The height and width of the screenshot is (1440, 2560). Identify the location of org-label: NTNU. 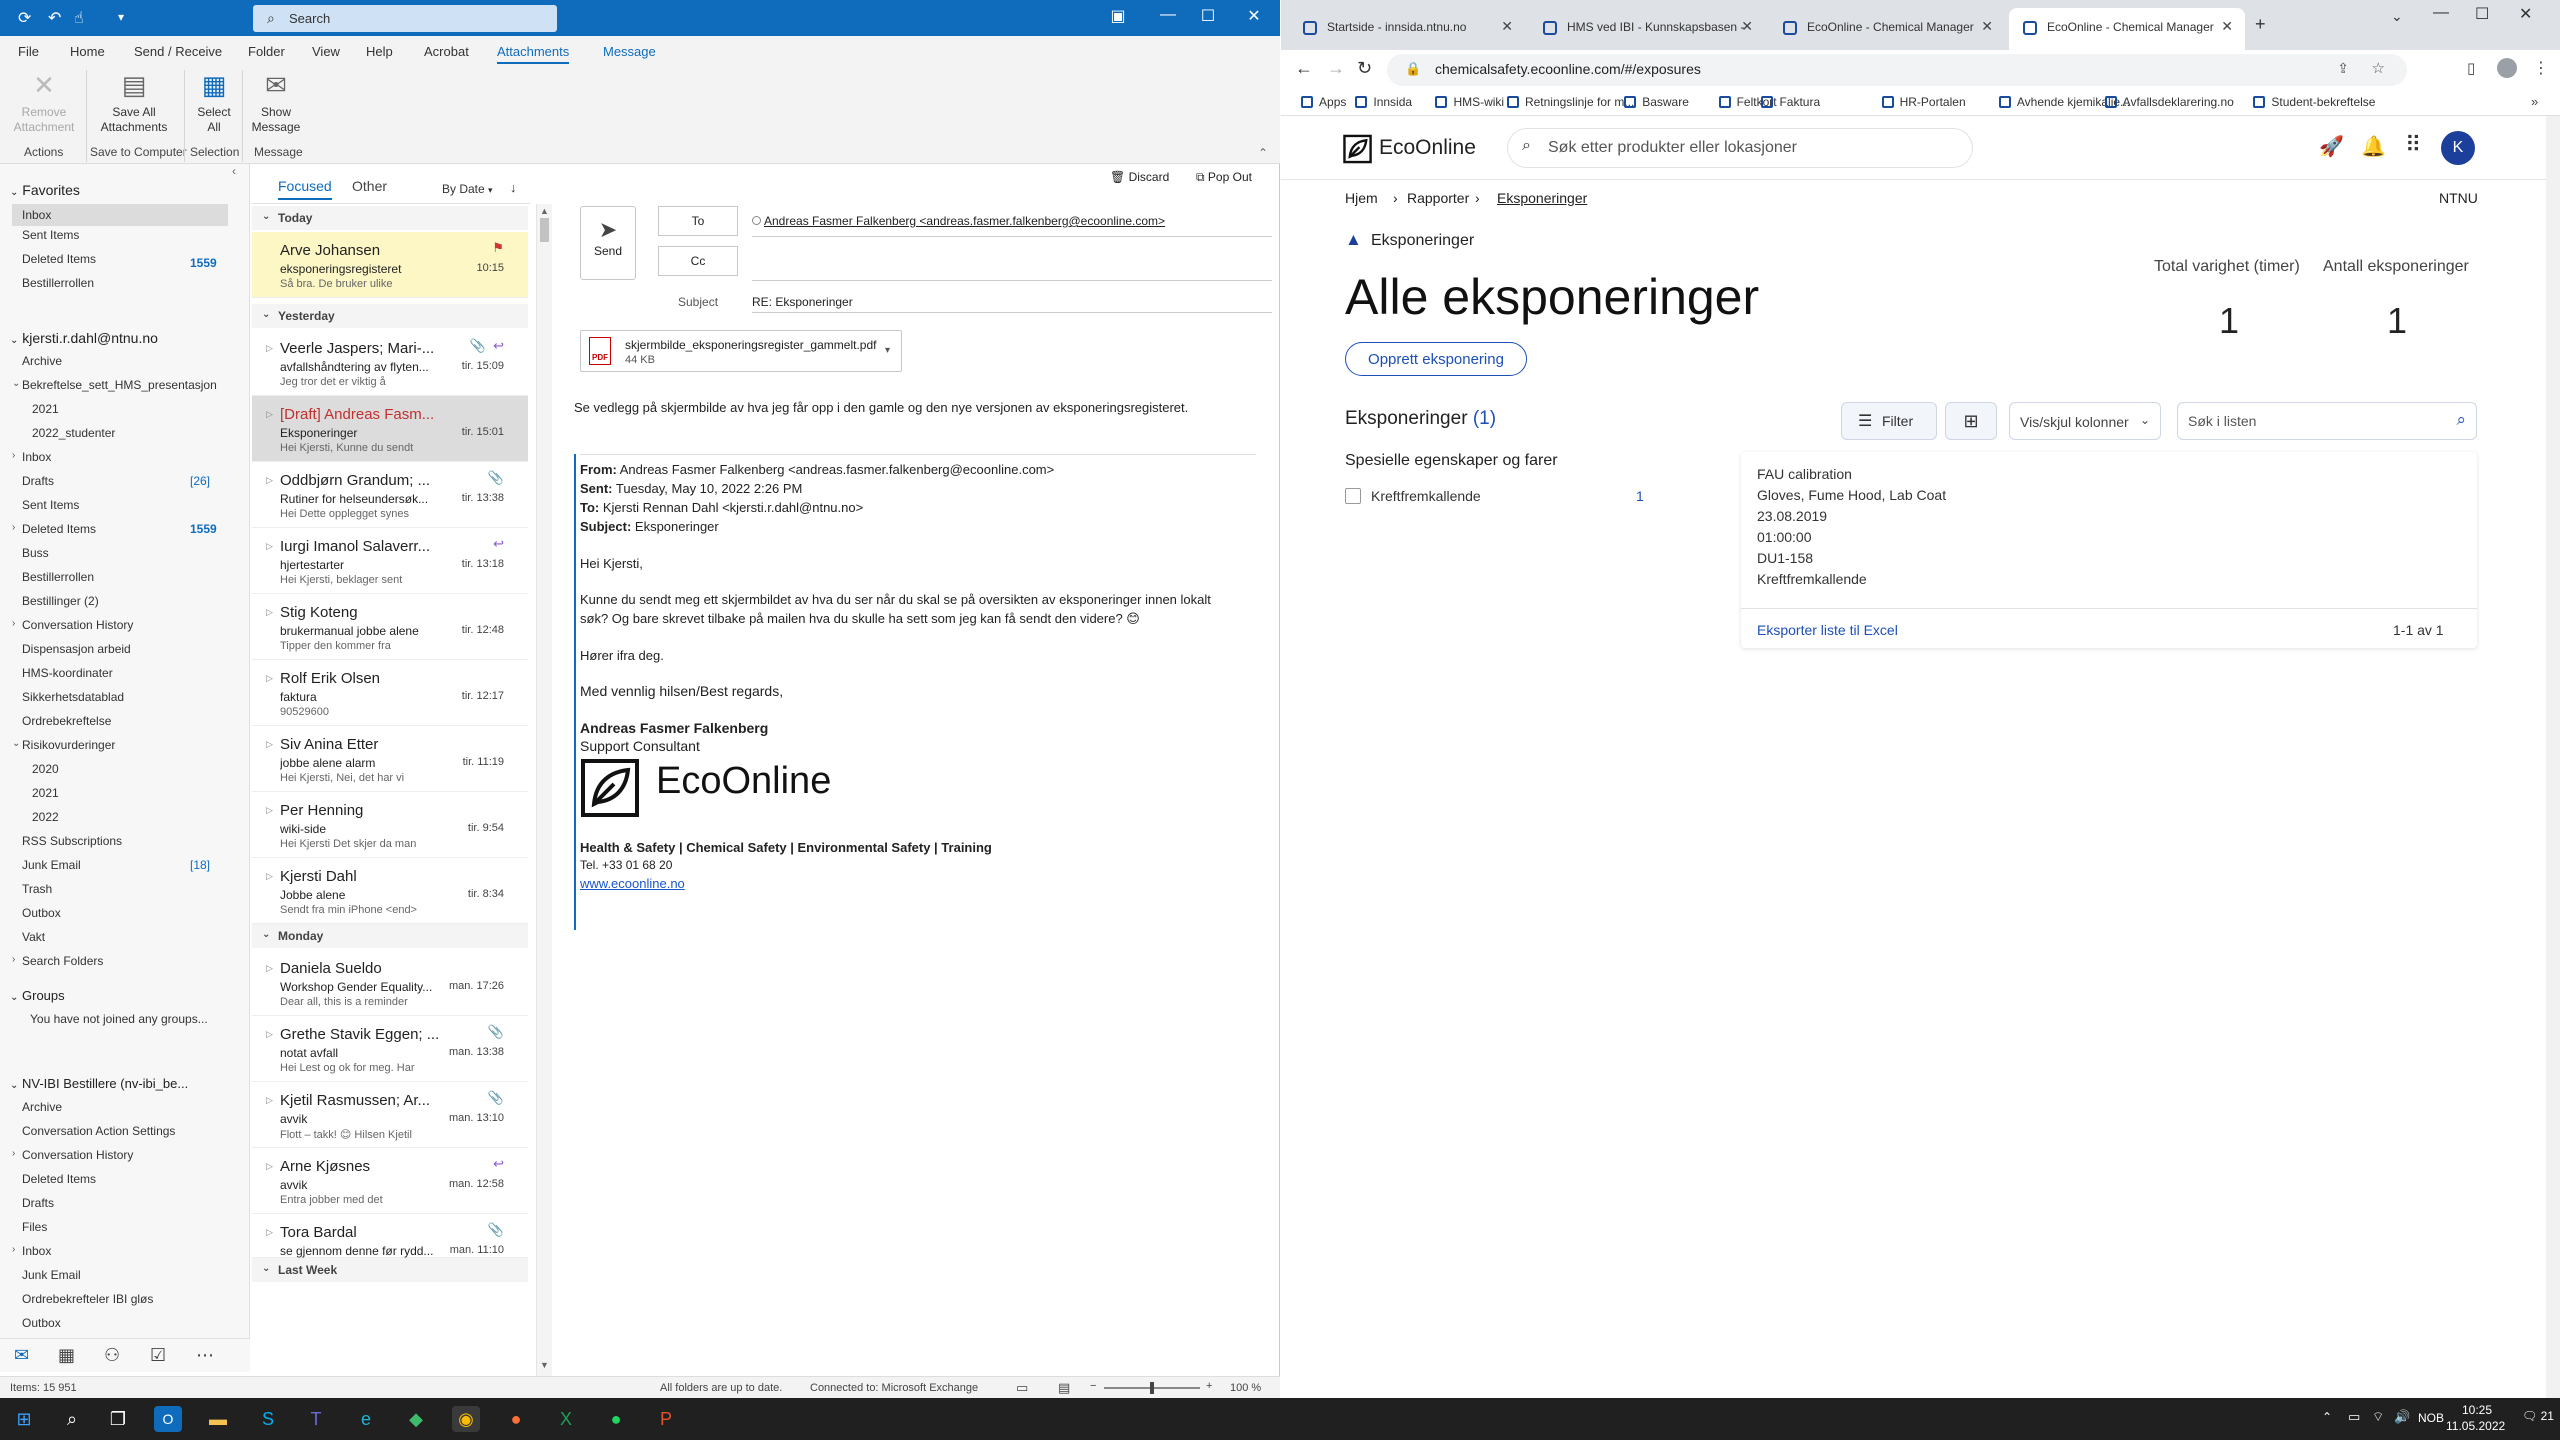
(2458, 198).